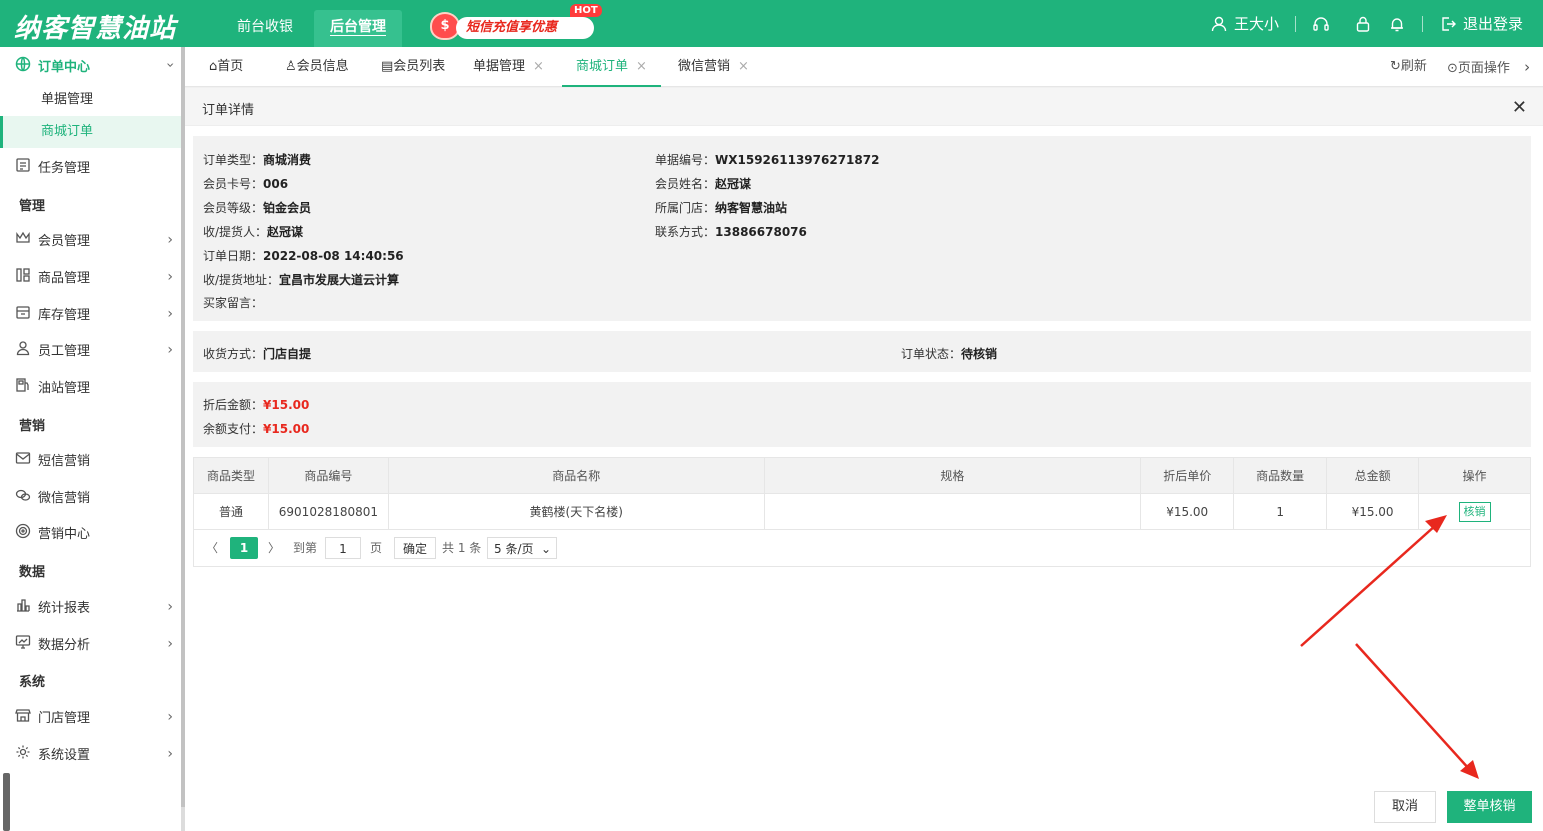 Image resolution: width=1543 pixels, height=831 pixels. Describe the element at coordinates (228, 110) in the screenshot. I see `panel-title: 订单详情` at that location.